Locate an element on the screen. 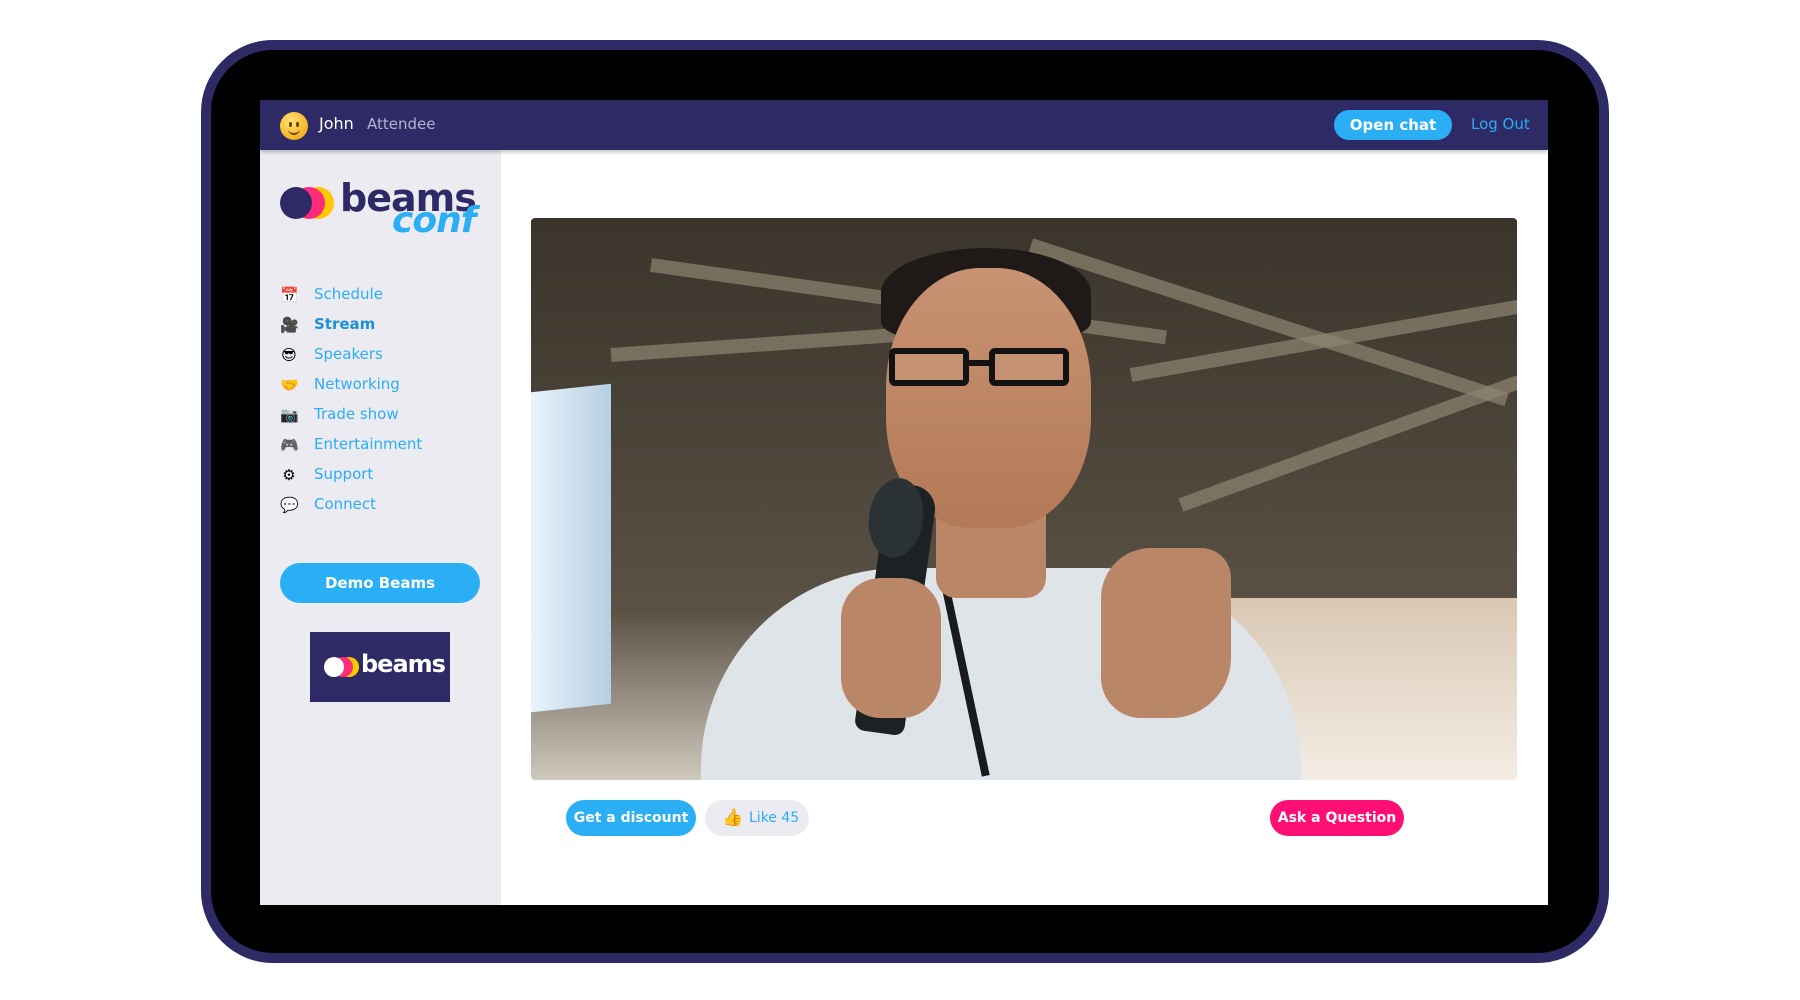 This screenshot has width=1800, height=1000. like-label: Like 45 is located at coordinates (774, 818).